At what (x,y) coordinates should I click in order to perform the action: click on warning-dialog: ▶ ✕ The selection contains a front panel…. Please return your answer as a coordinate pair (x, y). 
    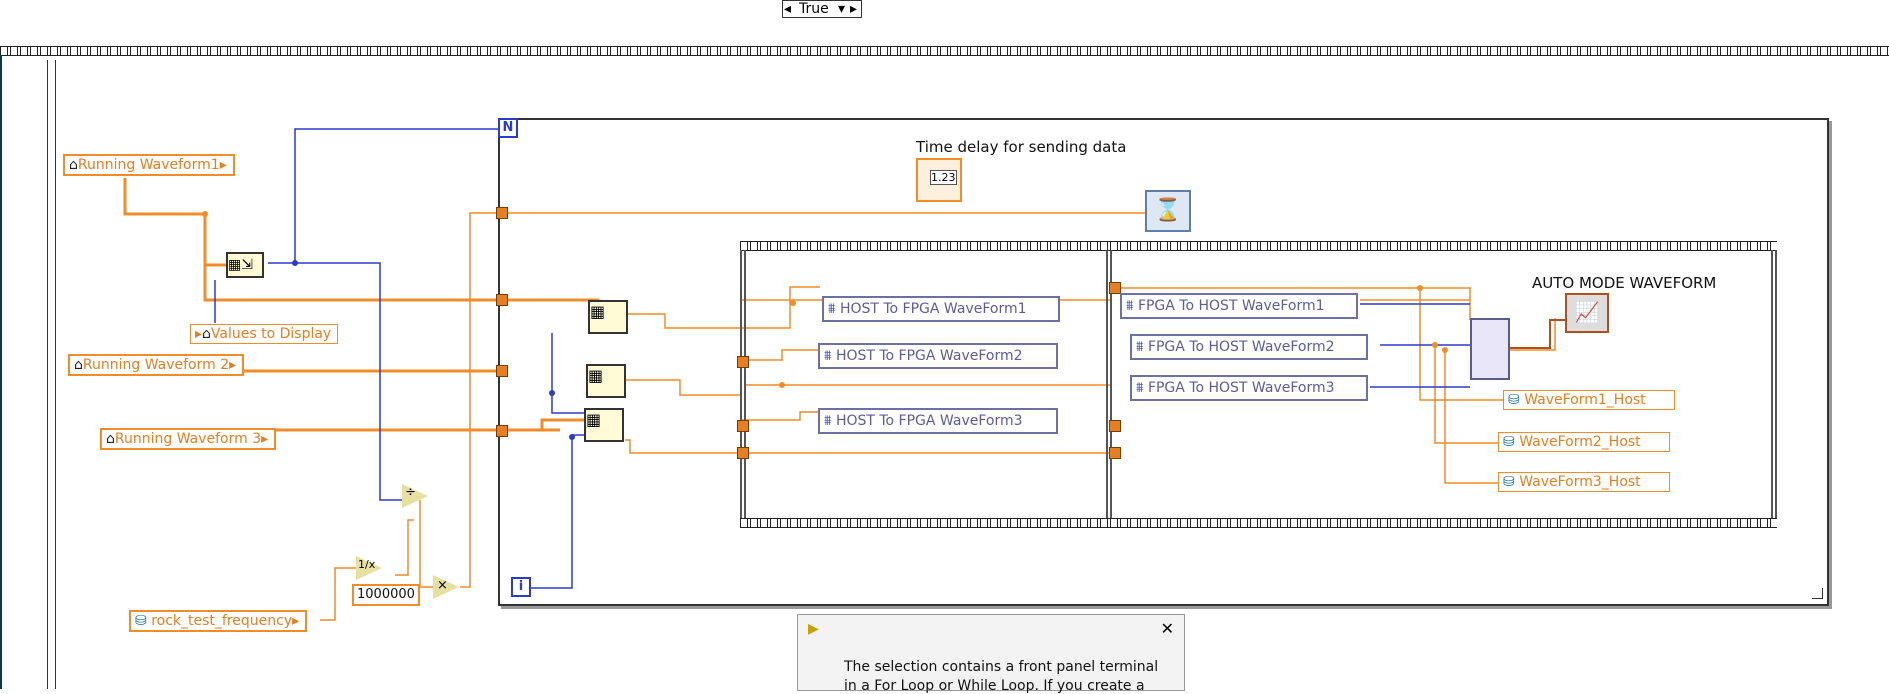
    Looking at the image, I should click on (991, 654).